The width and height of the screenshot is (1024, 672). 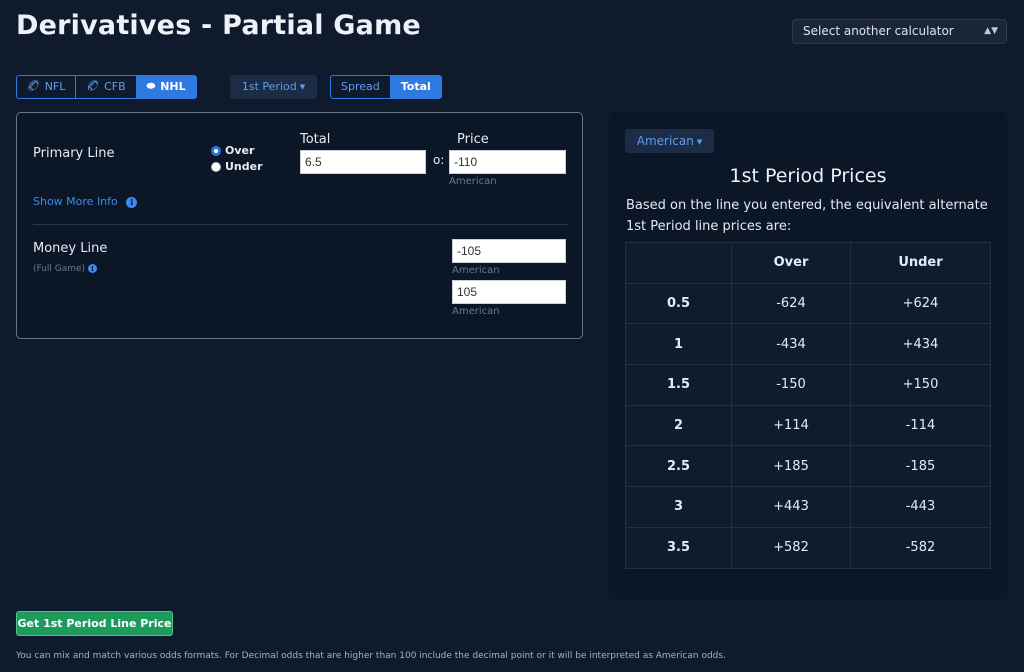 I want to click on over-price-cell: +185, so click(x=791, y=466).